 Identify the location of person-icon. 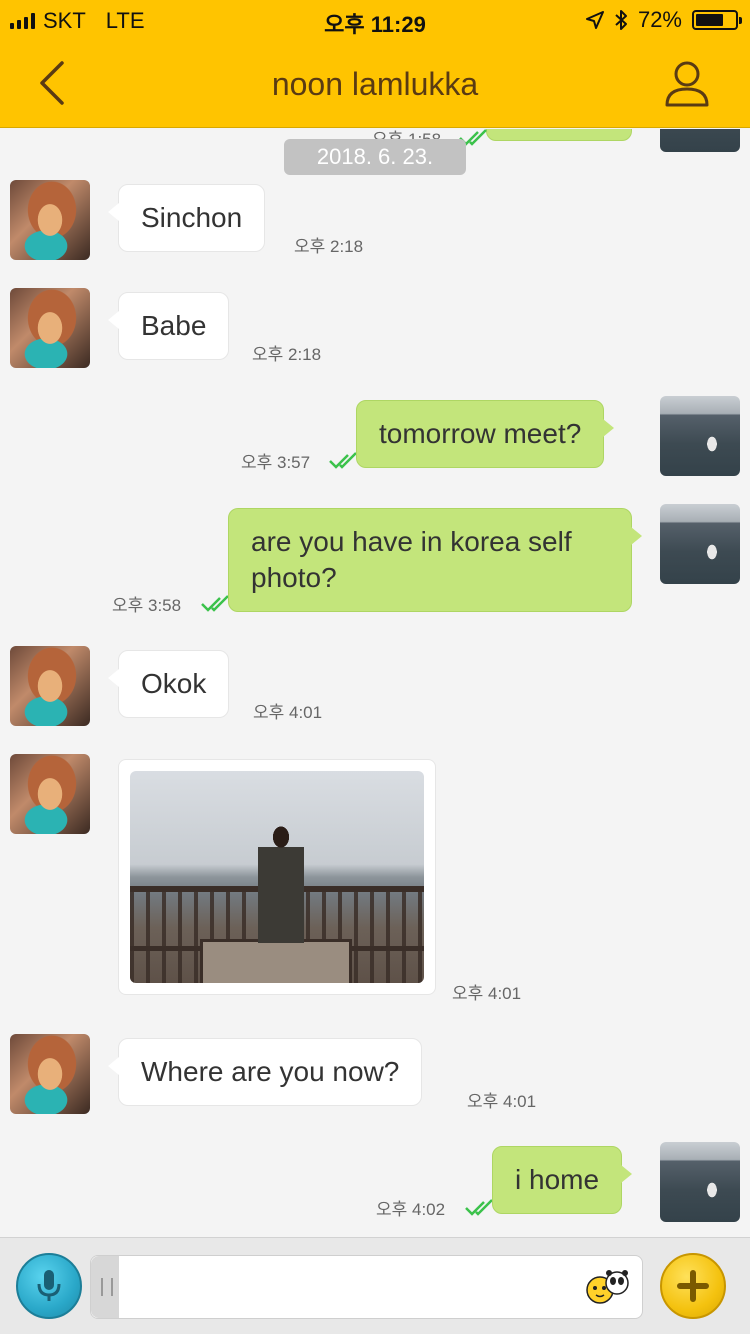
(687, 84).